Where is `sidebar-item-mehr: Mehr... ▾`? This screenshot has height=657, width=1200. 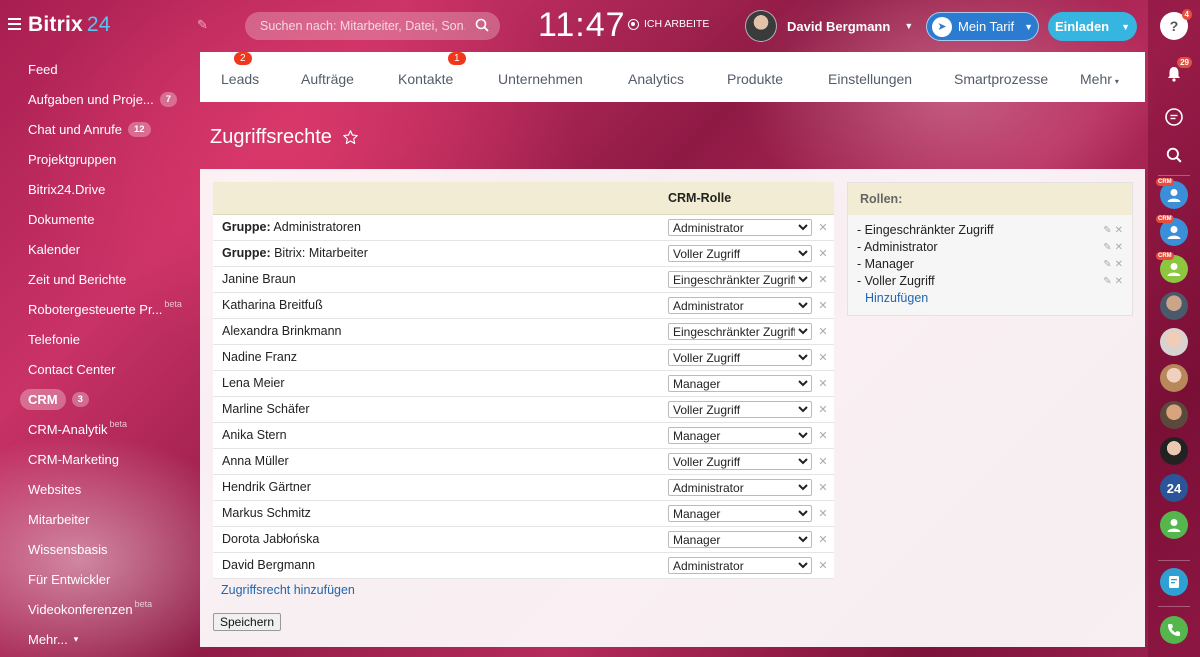 sidebar-item-mehr: Mehr... ▾ is located at coordinates (100, 639).